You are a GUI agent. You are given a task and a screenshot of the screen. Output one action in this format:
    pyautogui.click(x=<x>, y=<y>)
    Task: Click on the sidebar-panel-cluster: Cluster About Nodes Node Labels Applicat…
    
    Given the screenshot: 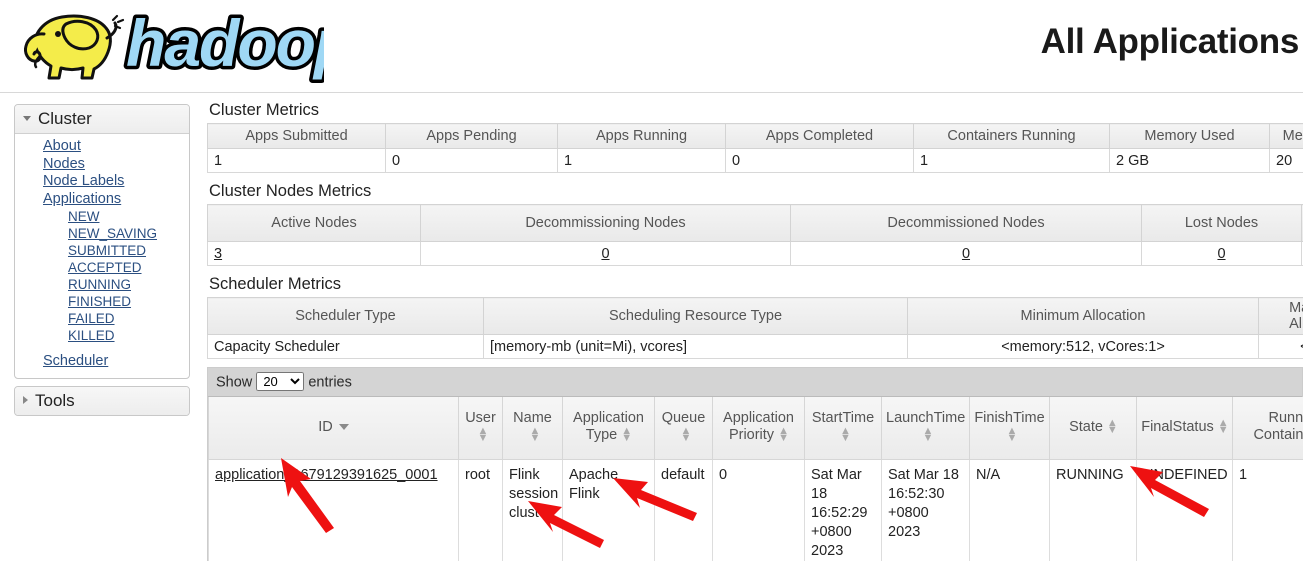 What is the action you would take?
    pyautogui.click(x=102, y=241)
    